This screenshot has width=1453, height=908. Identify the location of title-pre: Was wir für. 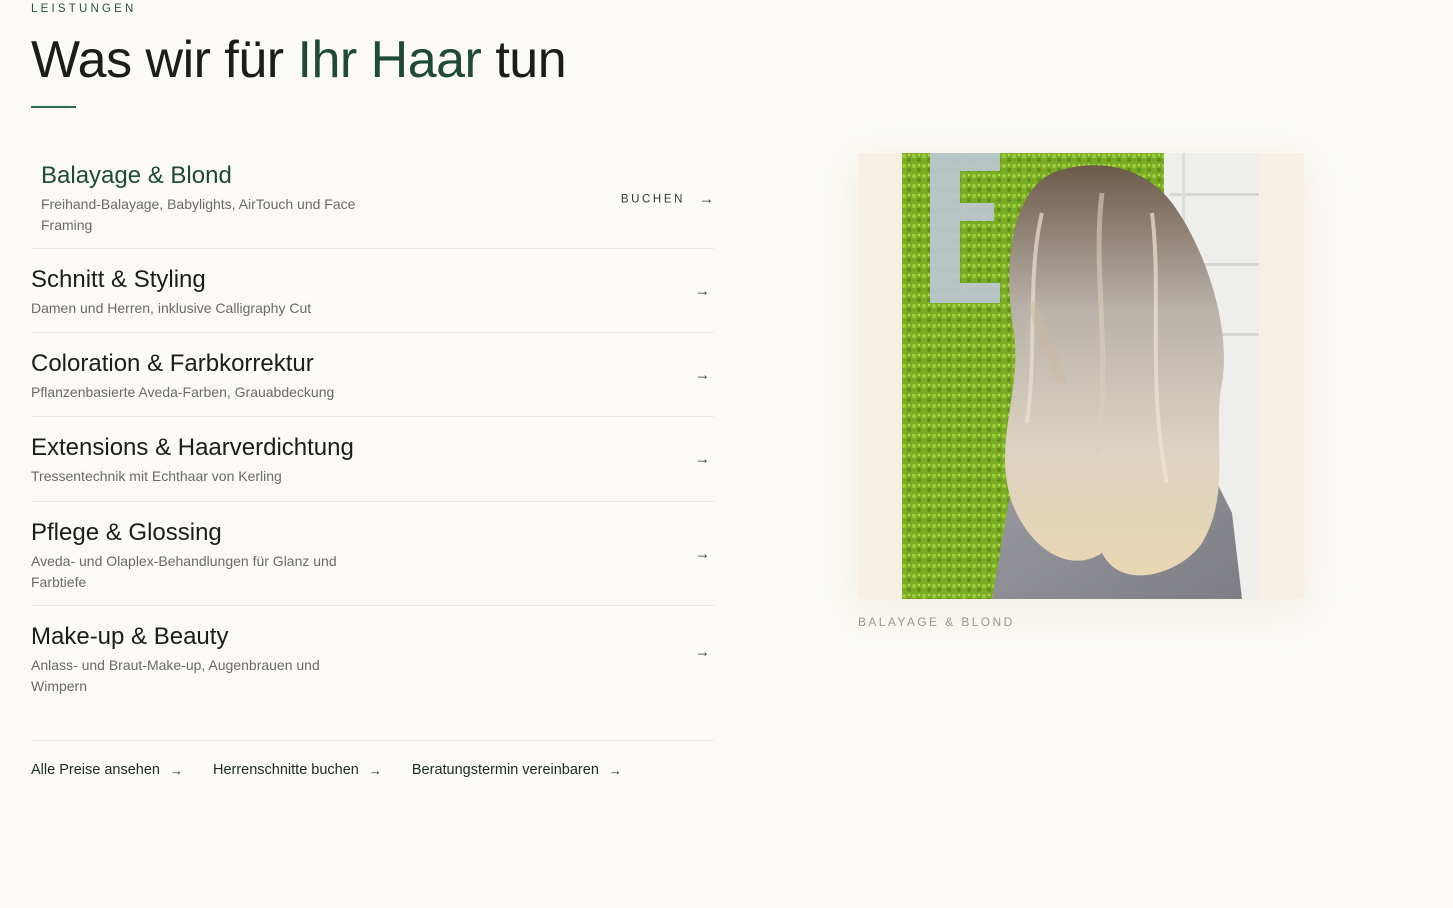
(164, 60).